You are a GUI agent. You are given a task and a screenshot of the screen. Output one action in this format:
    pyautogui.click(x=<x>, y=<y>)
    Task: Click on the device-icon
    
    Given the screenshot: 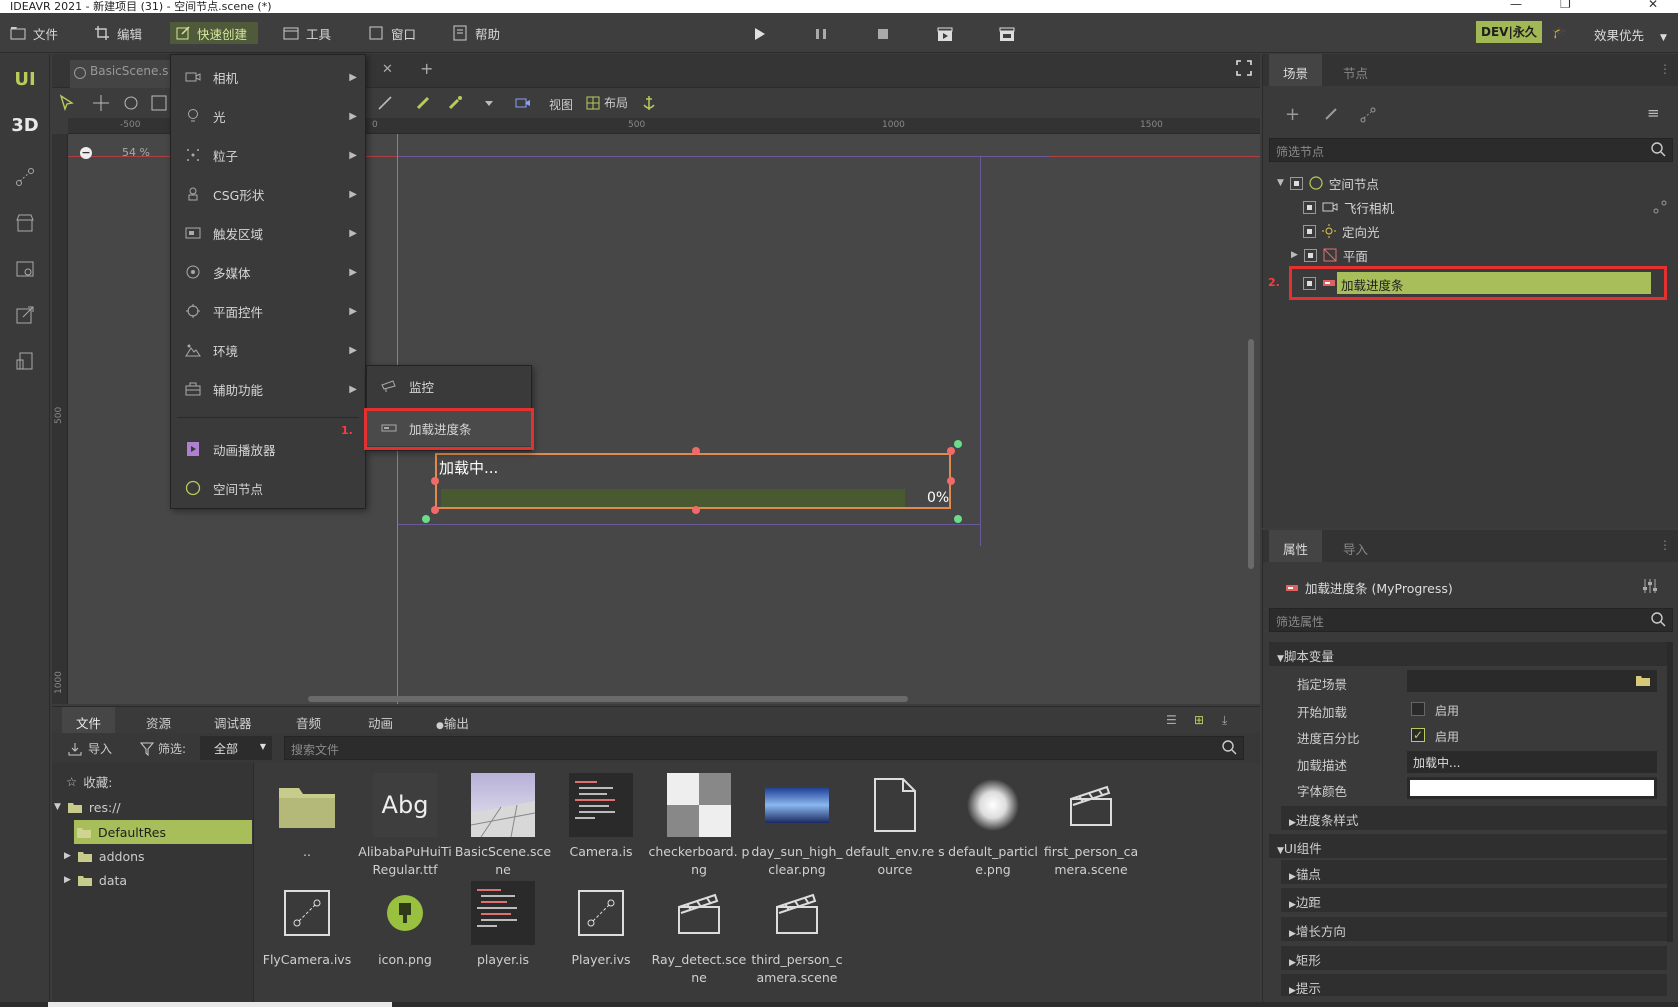 What is the action you would take?
    pyautogui.click(x=25, y=361)
    